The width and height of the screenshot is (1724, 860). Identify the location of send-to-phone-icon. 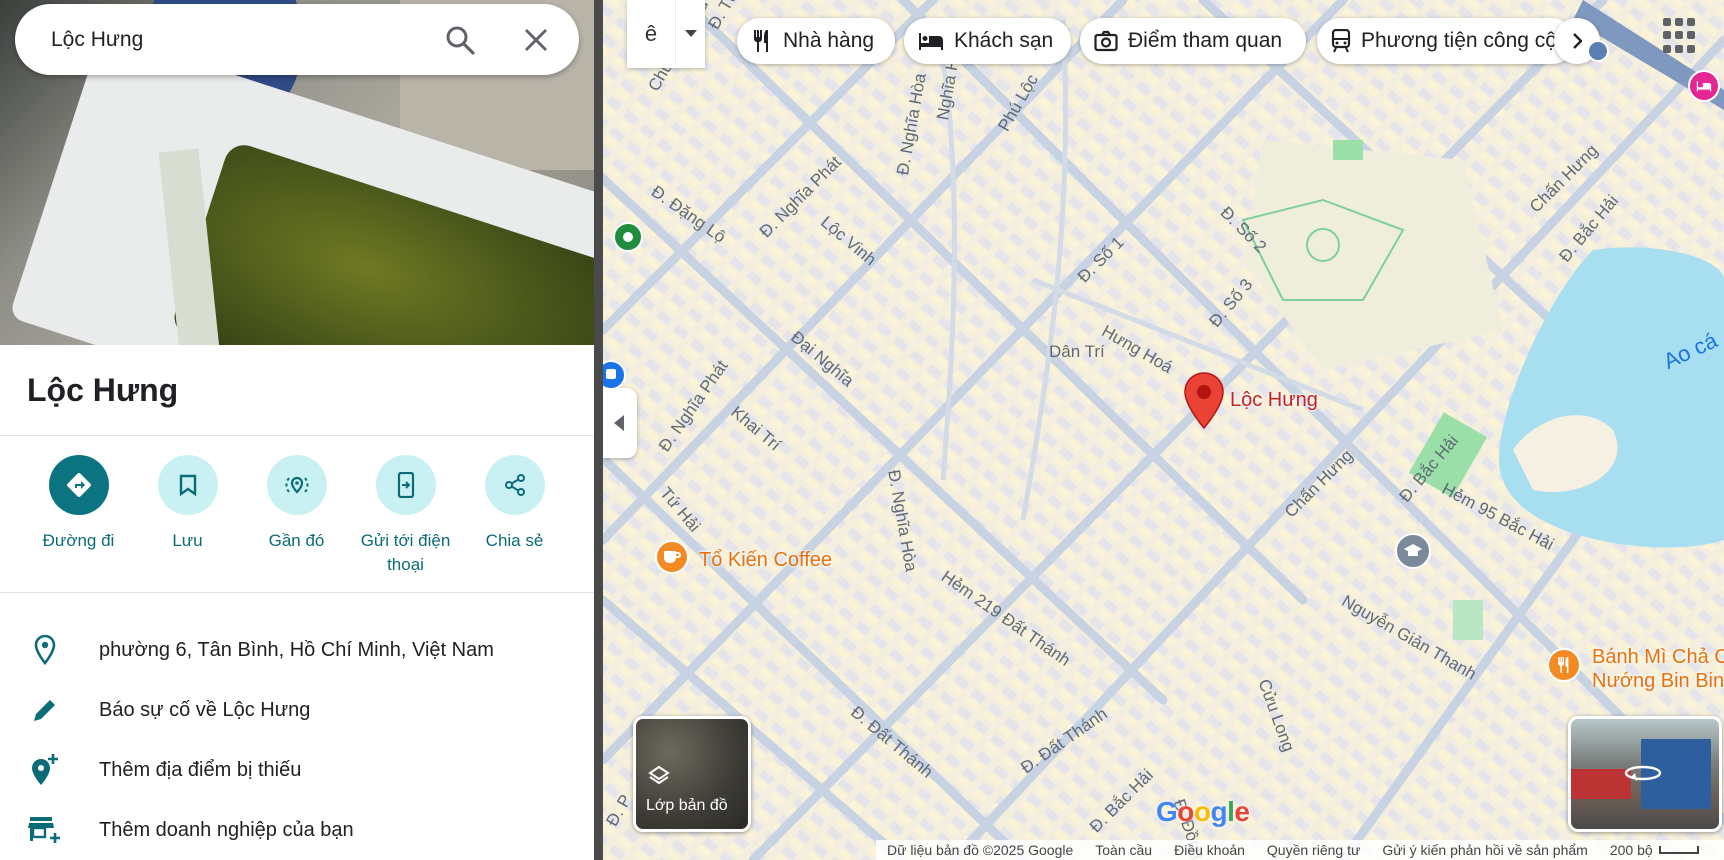
(405, 485).